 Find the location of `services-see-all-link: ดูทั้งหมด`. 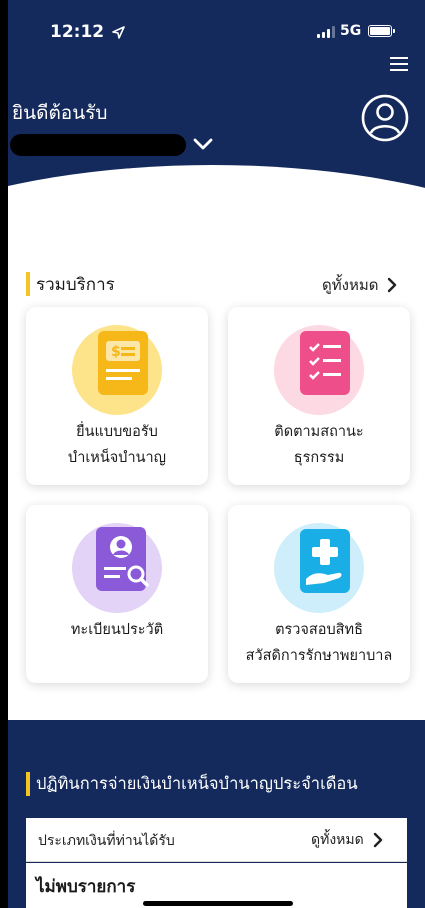

services-see-all-link: ดูทั้งหมด is located at coordinates (360, 285).